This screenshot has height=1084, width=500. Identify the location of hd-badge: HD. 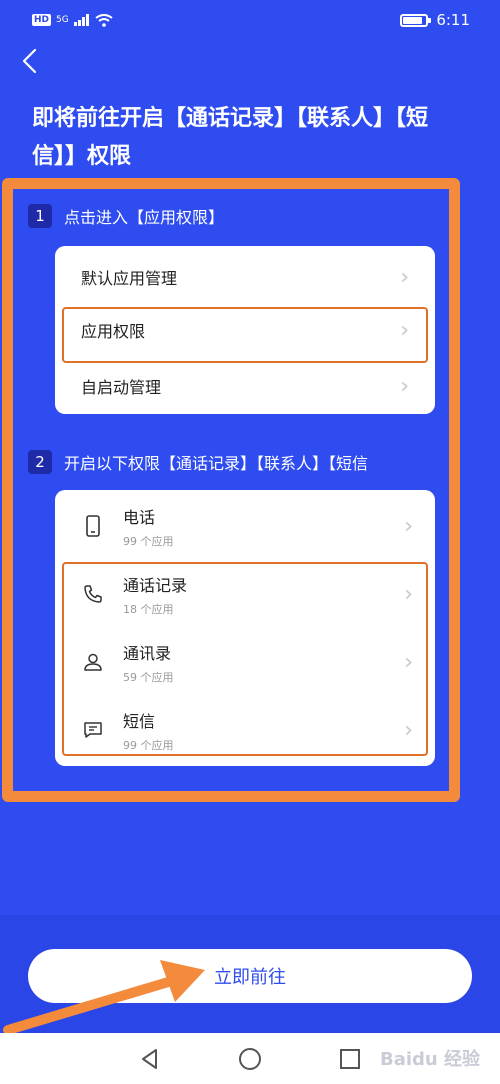
(42, 20).